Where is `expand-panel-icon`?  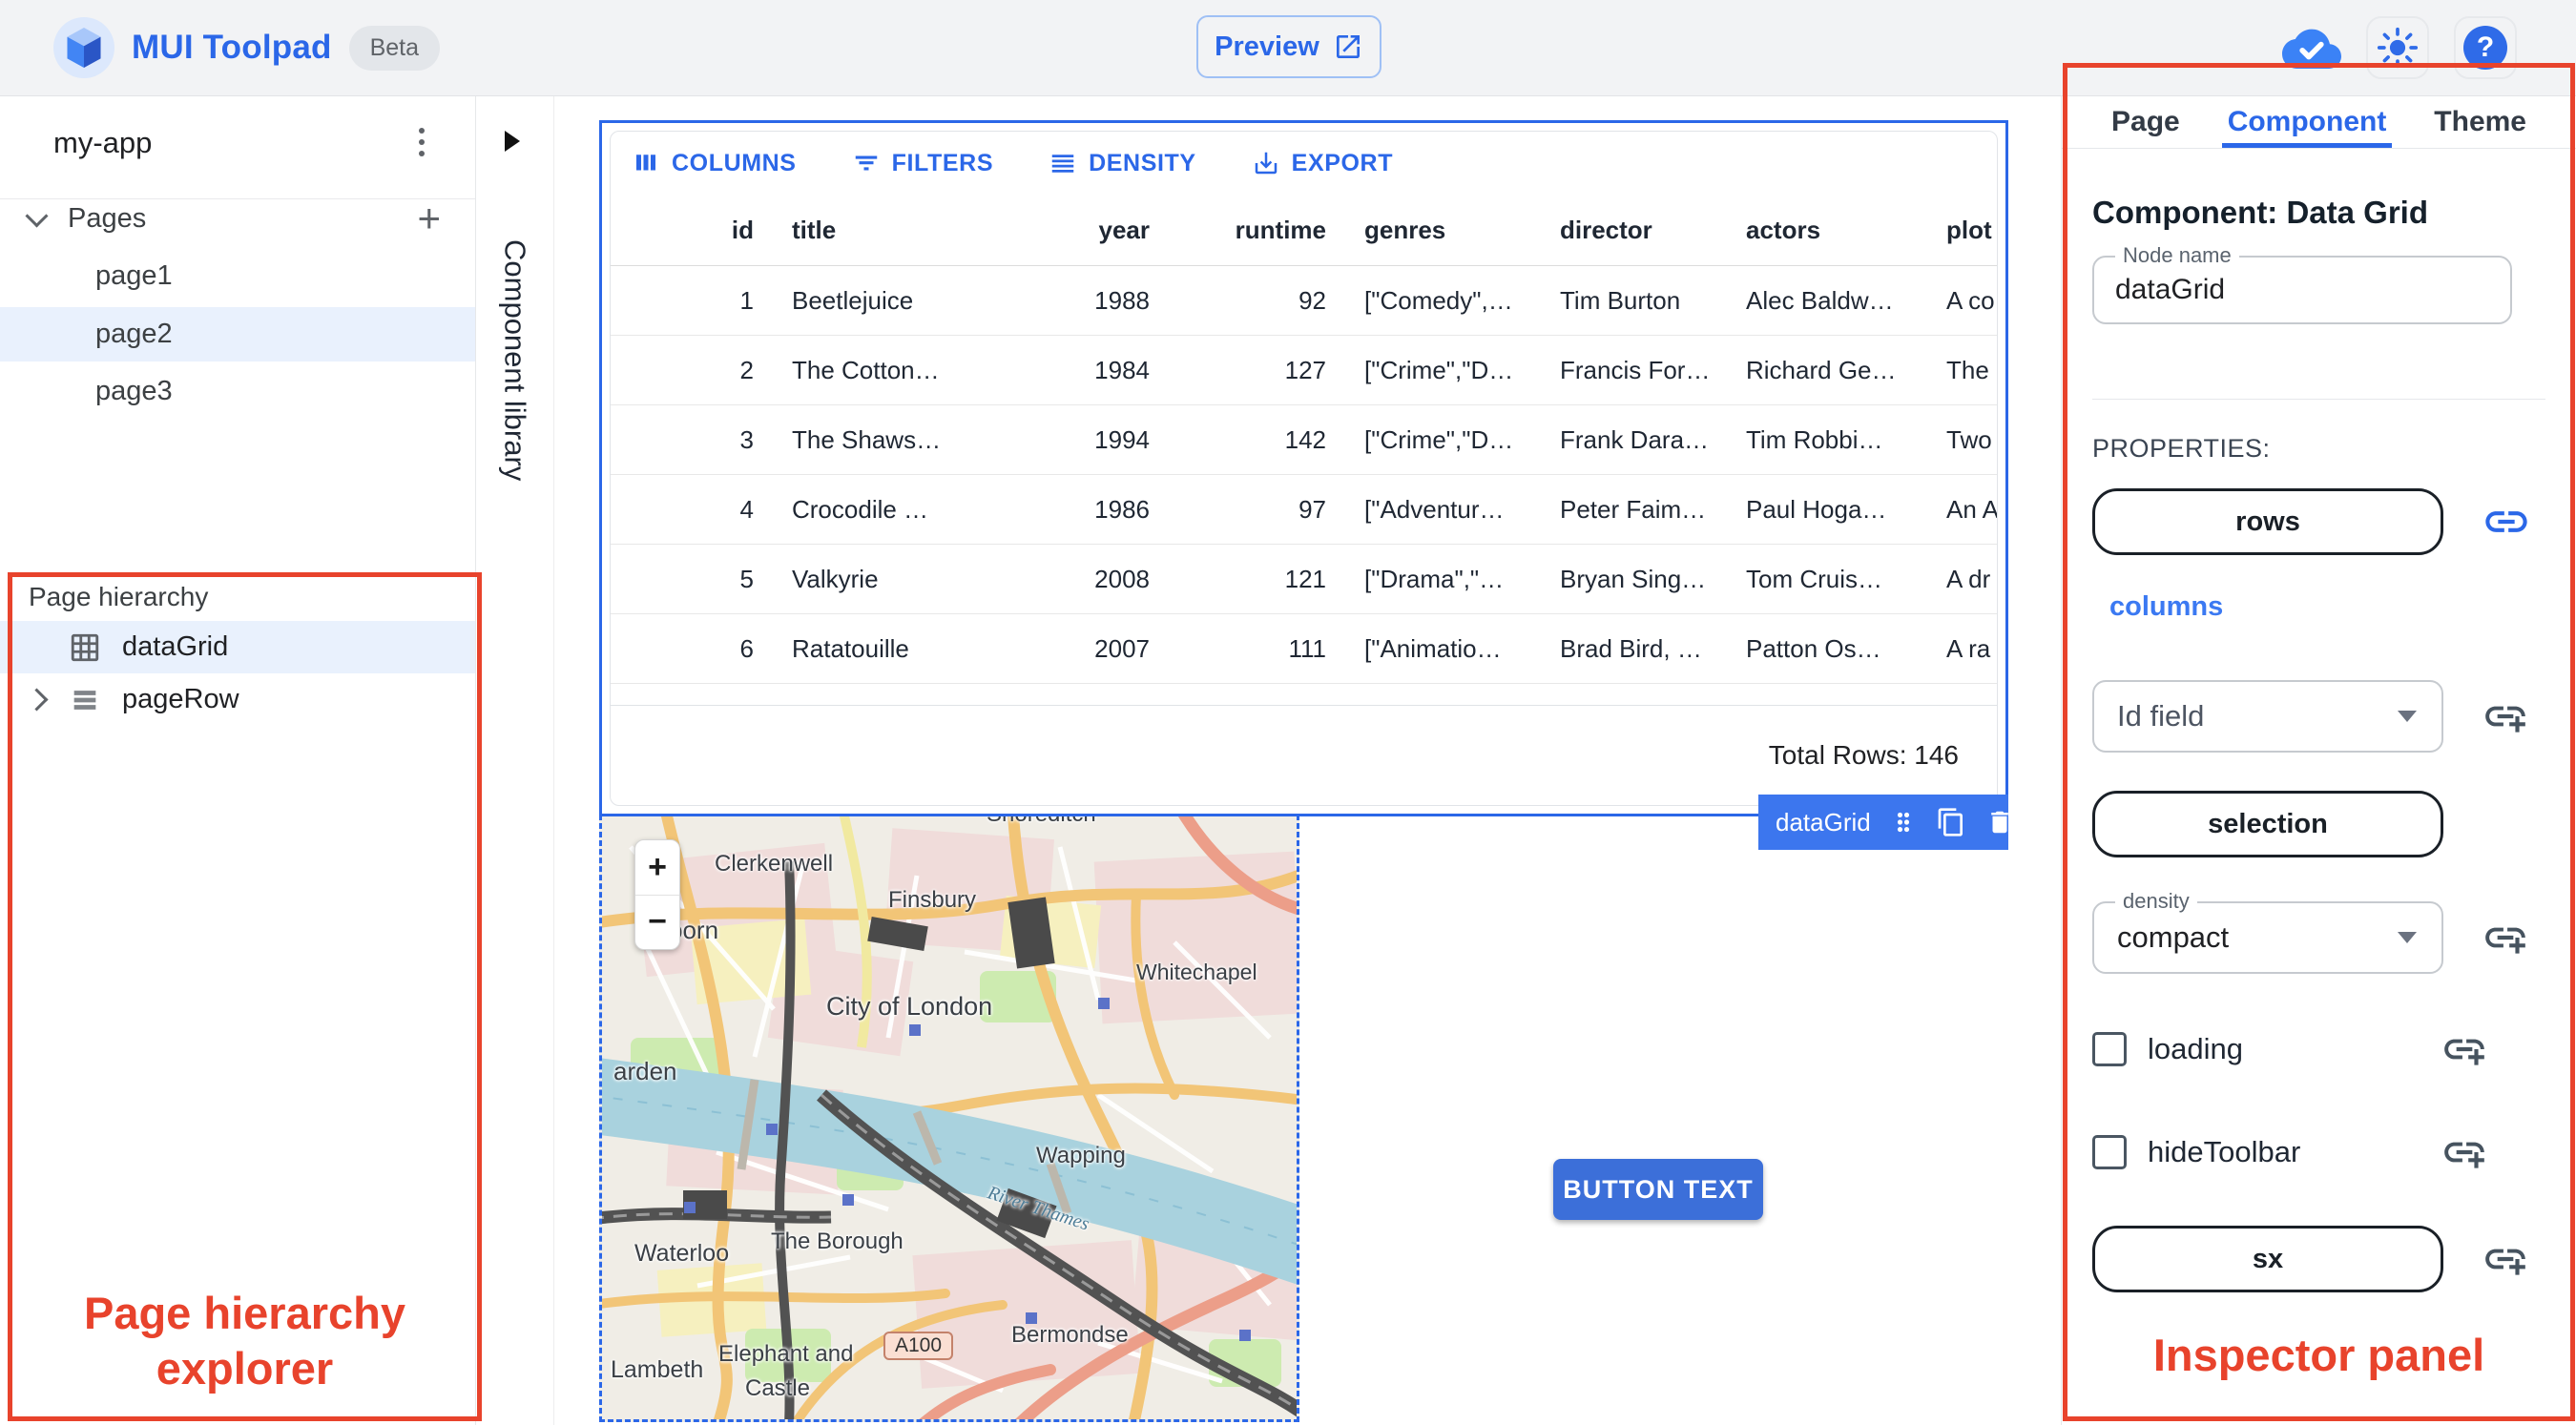 expand-panel-icon is located at coordinates (512, 141).